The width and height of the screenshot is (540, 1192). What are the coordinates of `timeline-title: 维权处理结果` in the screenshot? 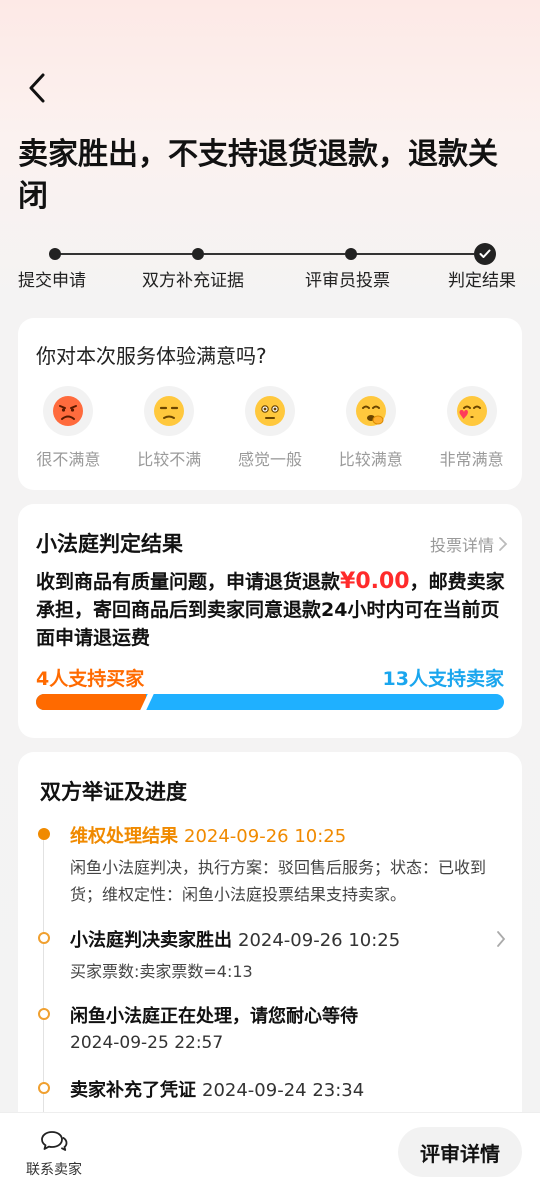 It's located at (124, 836).